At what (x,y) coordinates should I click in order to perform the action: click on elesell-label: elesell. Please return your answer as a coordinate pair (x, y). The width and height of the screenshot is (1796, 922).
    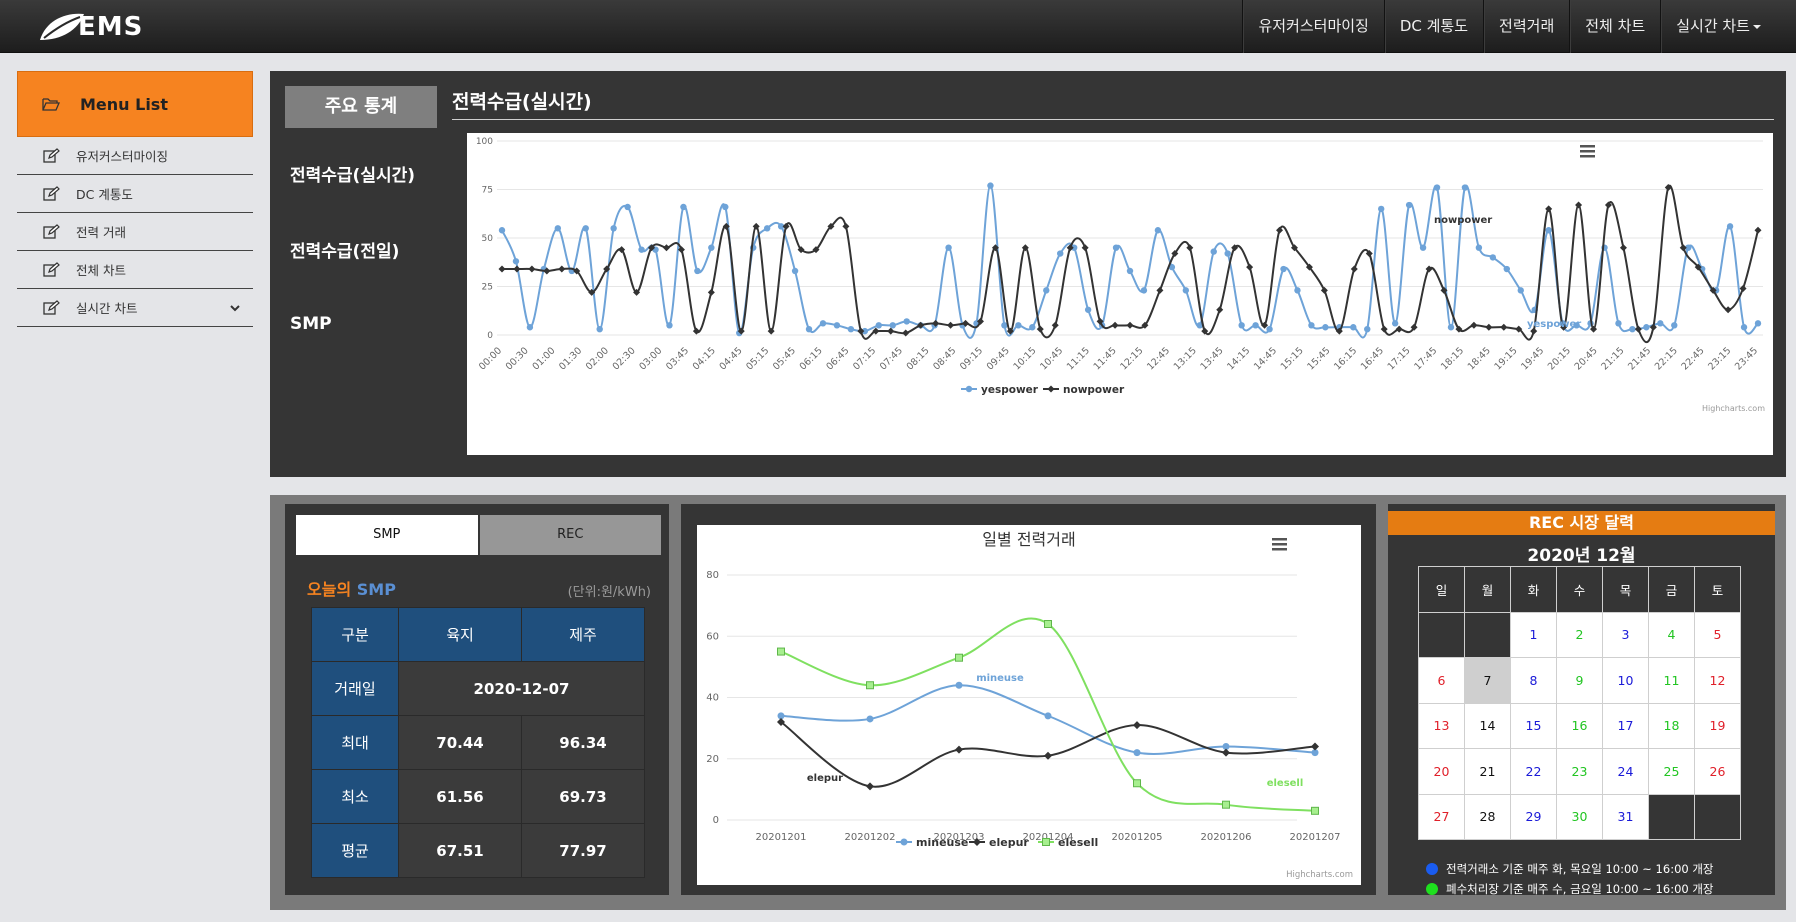
    Looking at the image, I should click on (1285, 783).